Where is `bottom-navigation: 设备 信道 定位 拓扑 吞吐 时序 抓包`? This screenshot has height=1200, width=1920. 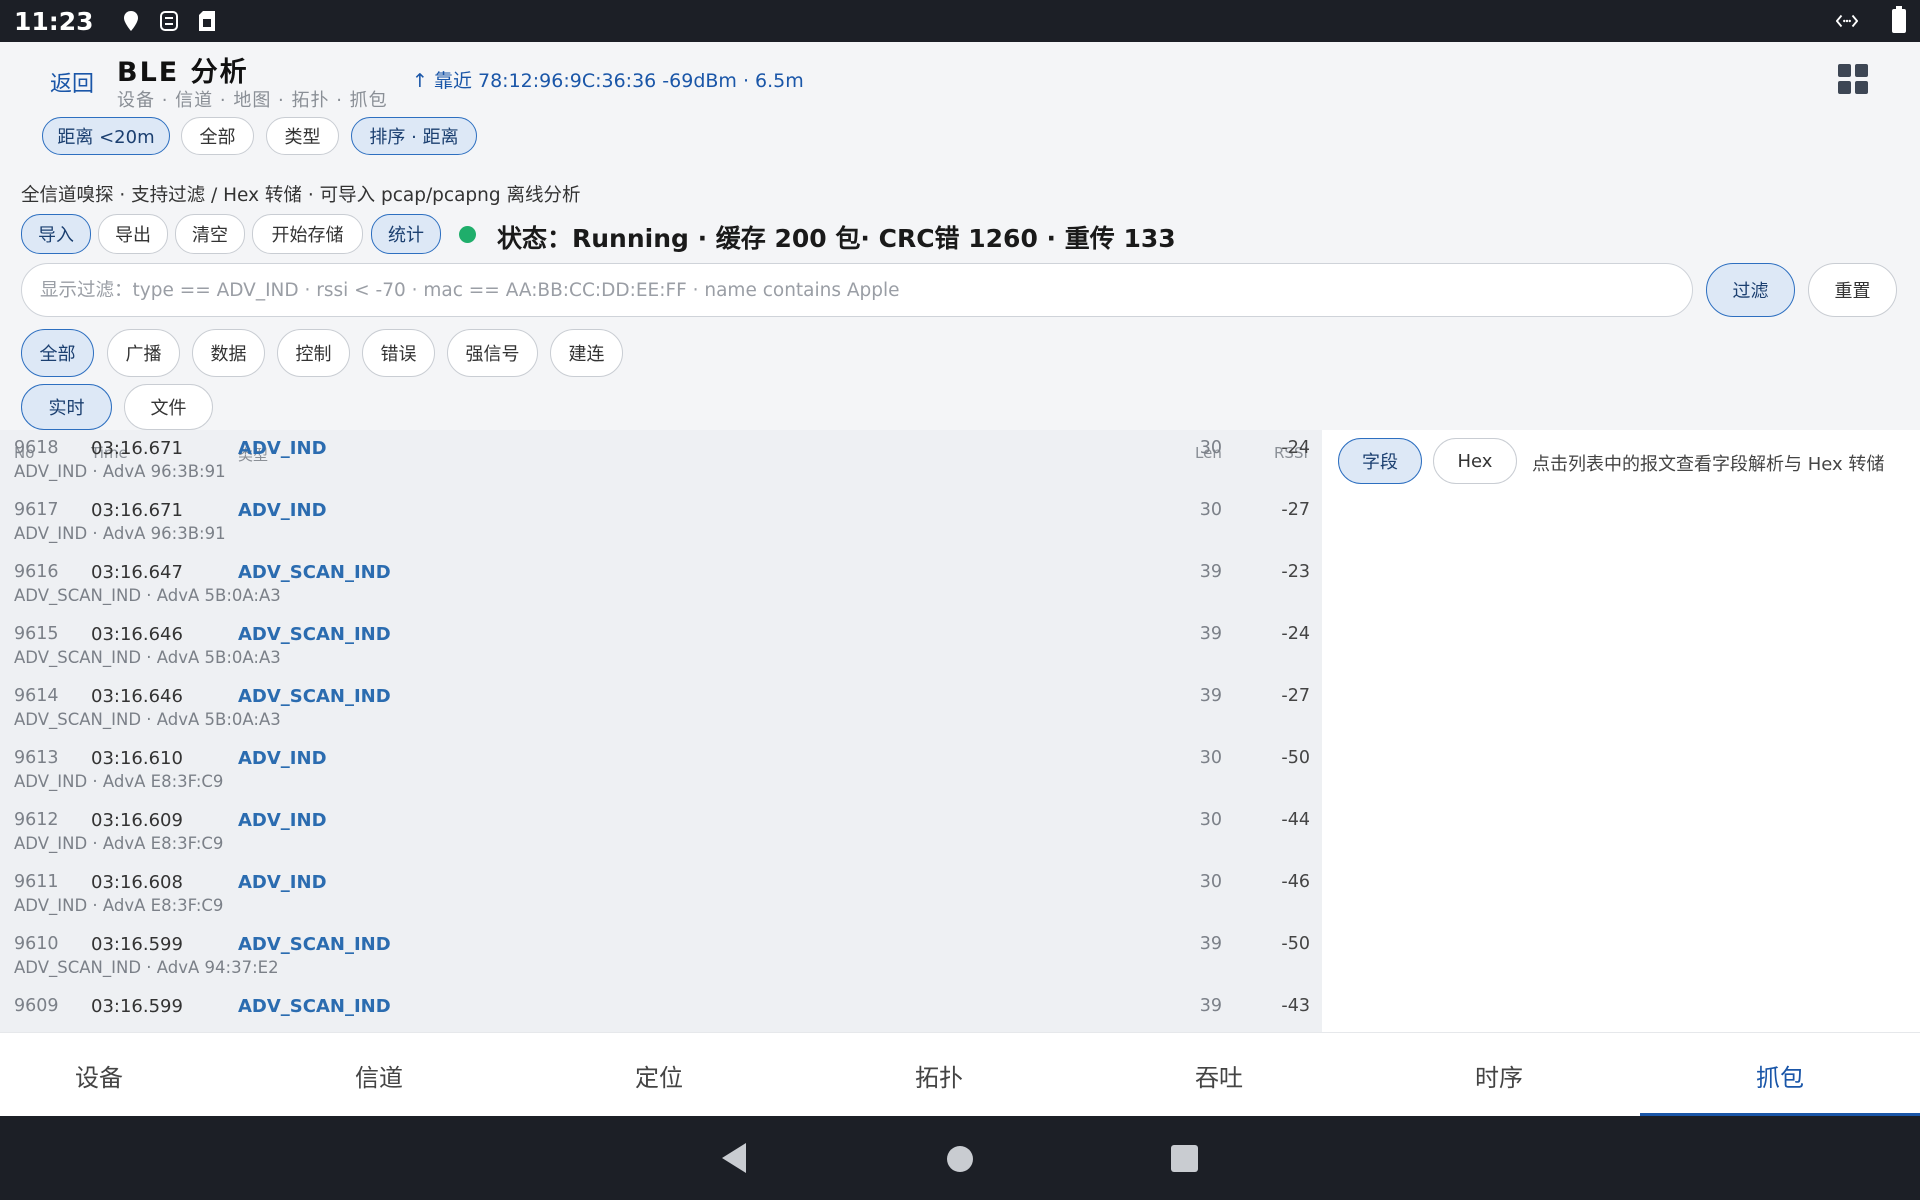 bottom-navigation: 设备 信道 定位 拓扑 吞吐 时序 抓包 is located at coordinates (960, 1074).